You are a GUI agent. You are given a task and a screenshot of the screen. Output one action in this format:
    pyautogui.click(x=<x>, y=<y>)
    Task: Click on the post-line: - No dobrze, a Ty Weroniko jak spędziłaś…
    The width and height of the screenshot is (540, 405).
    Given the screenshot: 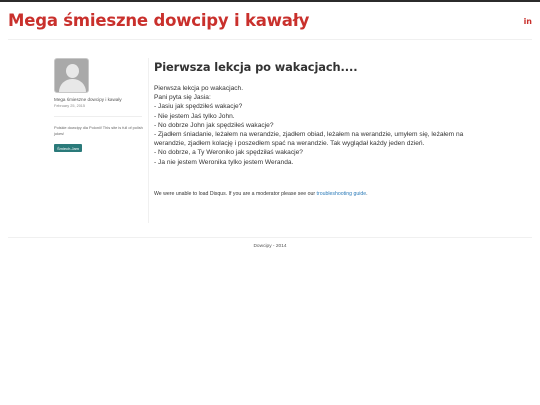 What is the action you would take?
    pyautogui.click(x=228, y=153)
    